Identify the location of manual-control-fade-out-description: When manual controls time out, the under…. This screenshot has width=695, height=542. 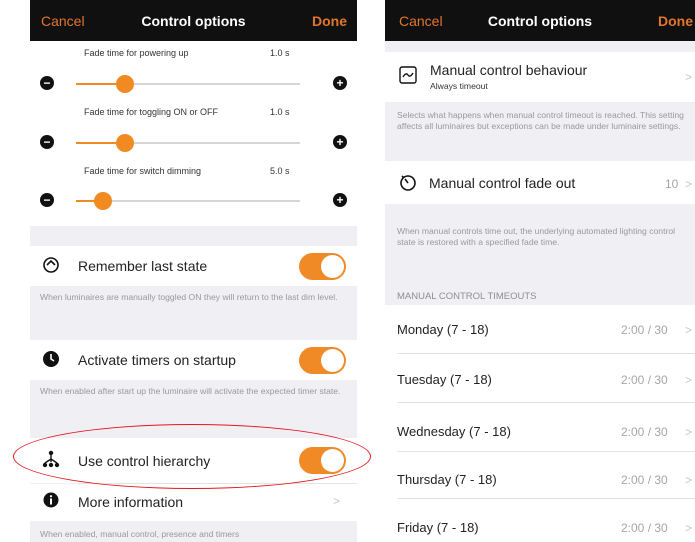
(536, 236).